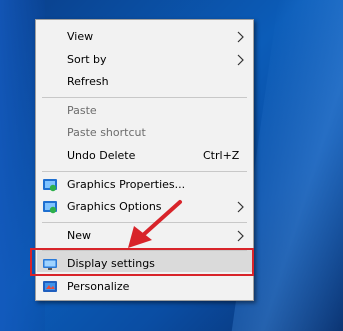 The height and width of the screenshot is (331, 343). What do you see at coordinates (88, 81) in the screenshot?
I see `menu-item-label: Refresh` at bounding box center [88, 81].